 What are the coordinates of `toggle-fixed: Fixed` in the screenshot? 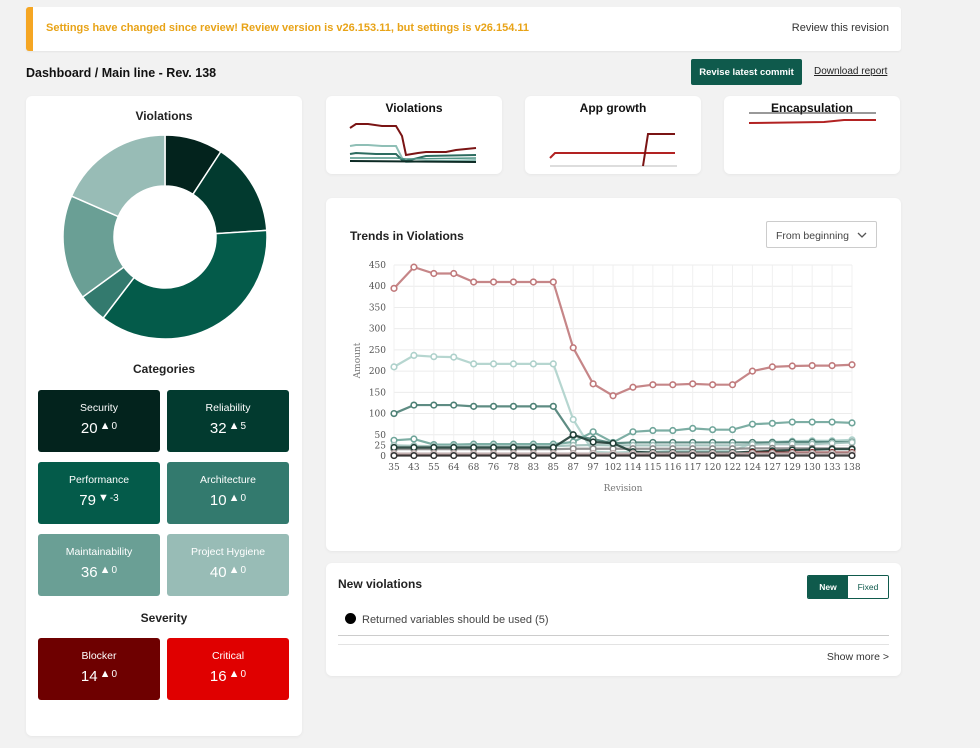 It's located at (868, 587).